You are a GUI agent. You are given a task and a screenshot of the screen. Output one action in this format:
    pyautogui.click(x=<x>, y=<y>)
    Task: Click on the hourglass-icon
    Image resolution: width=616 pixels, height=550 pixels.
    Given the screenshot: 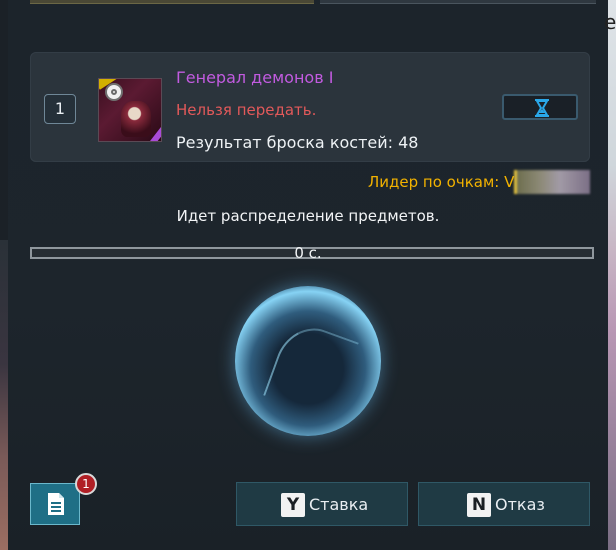 What is the action you would take?
    pyautogui.click(x=542, y=108)
    